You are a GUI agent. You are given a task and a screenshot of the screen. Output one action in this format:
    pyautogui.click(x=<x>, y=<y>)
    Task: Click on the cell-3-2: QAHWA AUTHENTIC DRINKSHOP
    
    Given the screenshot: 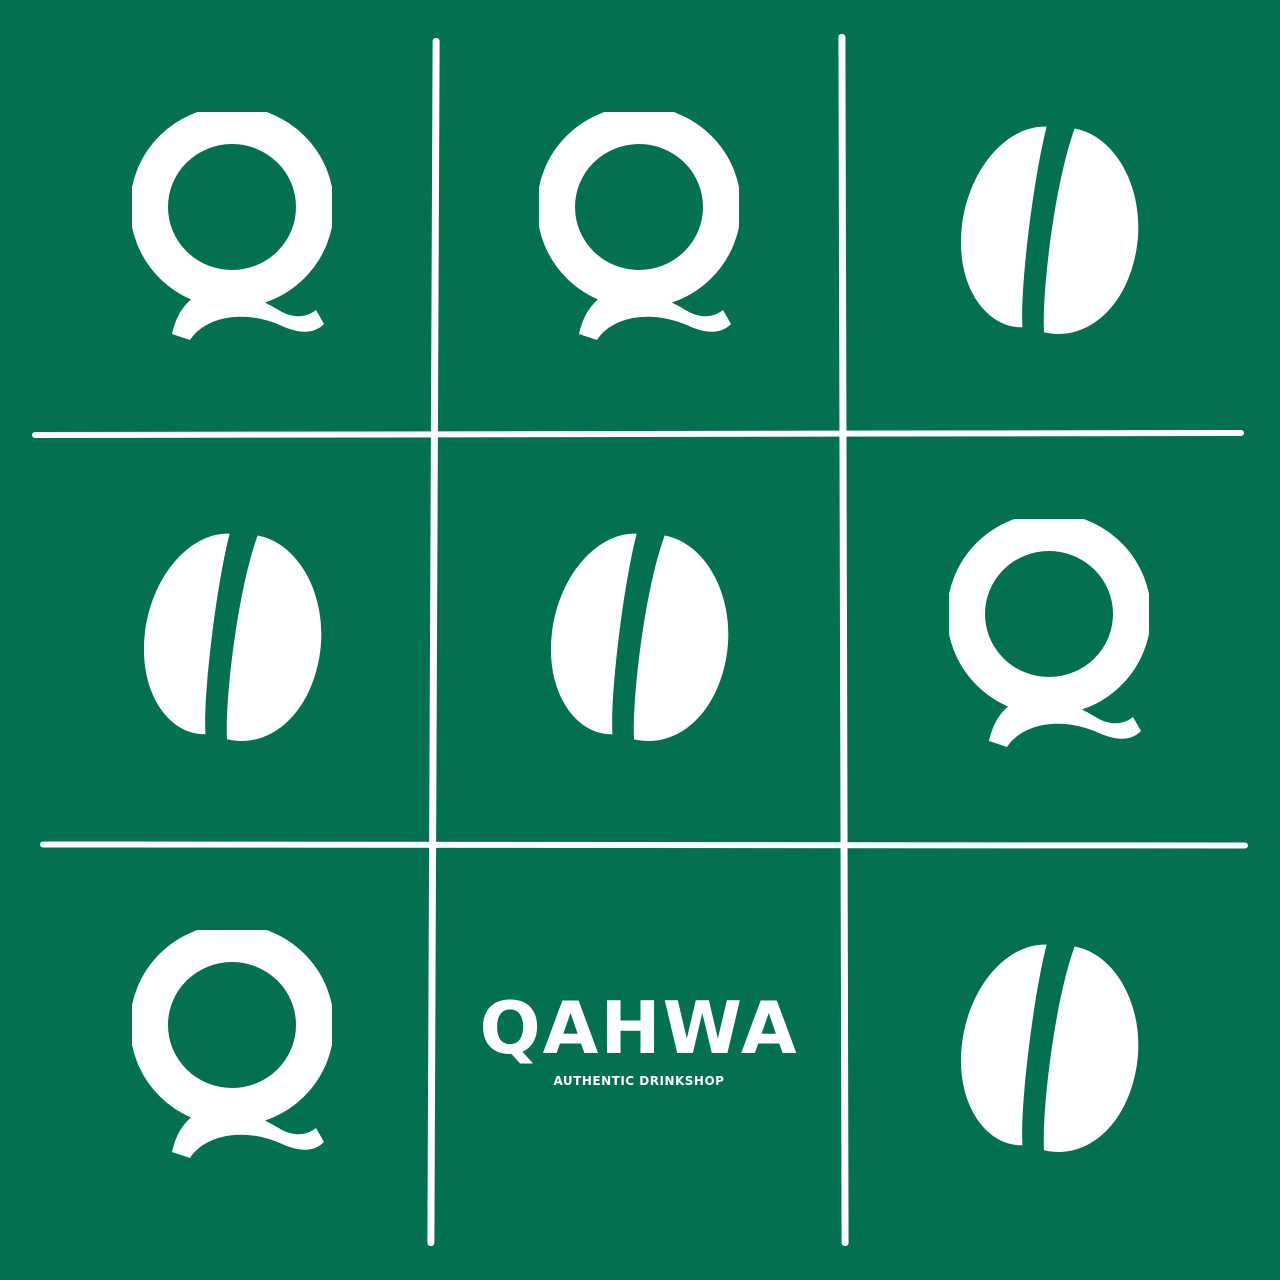 What is the action you would take?
    pyautogui.click(x=639, y=1050)
    